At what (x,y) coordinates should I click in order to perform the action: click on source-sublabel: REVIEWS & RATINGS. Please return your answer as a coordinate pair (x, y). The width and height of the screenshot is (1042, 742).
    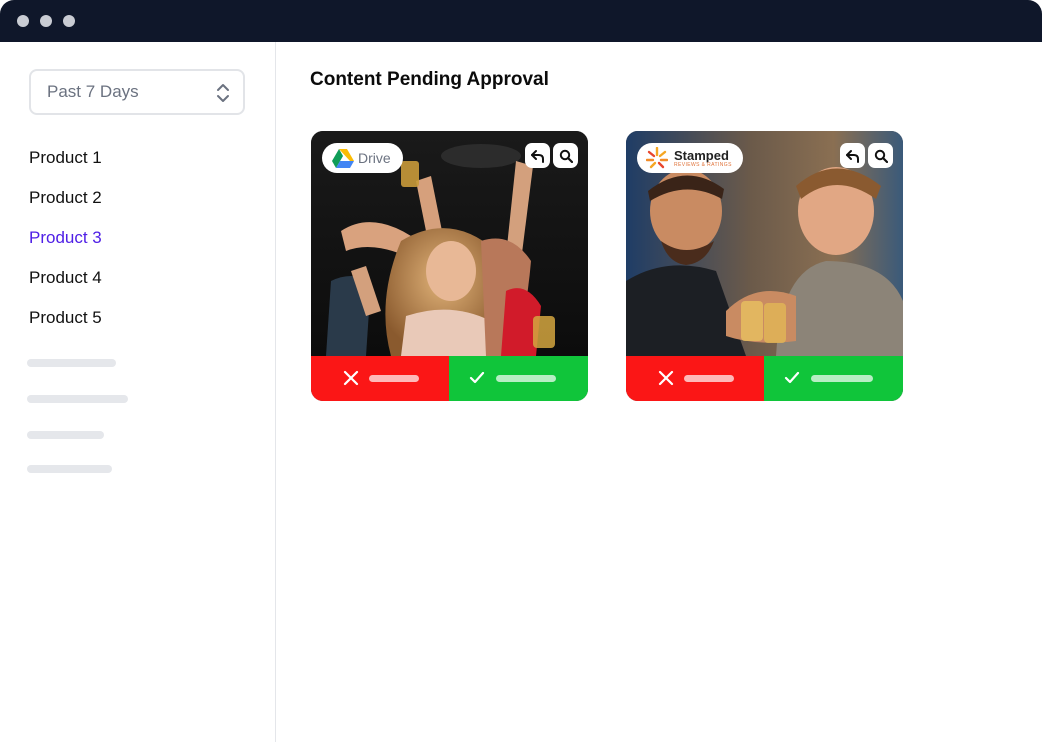
    Looking at the image, I should click on (703, 164).